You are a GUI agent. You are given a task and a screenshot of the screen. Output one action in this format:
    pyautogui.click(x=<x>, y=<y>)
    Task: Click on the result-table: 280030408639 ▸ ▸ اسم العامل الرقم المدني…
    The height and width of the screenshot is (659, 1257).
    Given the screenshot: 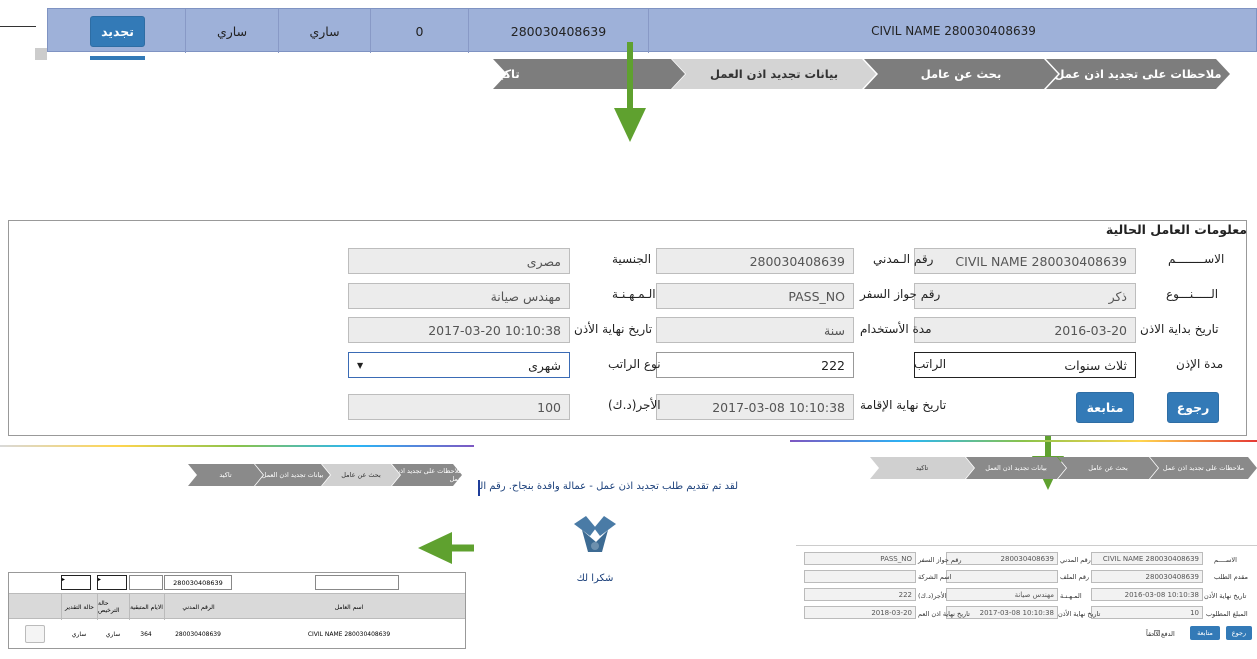 What is the action you would take?
    pyautogui.click(x=237, y=610)
    